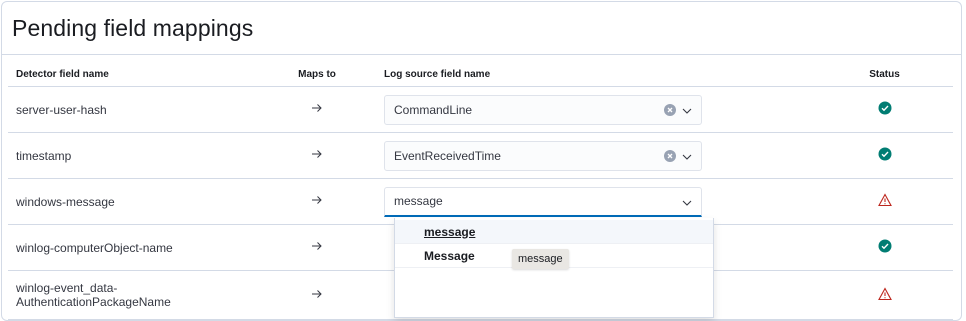 Image resolution: width=966 pixels, height=321 pixels. Describe the element at coordinates (133, 74) in the screenshot. I see `col-header-detector: Detector field name` at that location.